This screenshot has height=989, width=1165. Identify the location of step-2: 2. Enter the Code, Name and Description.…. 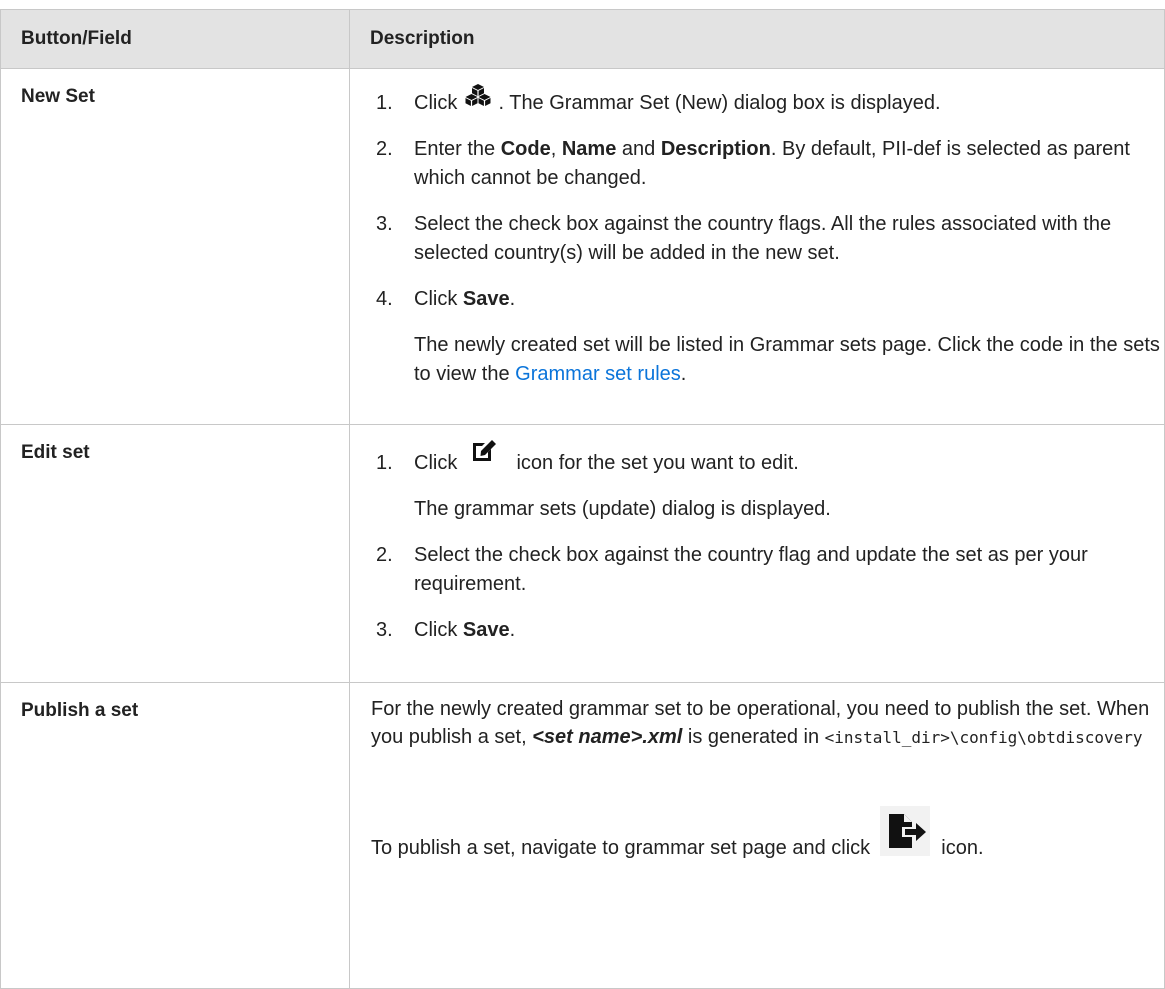
(753, 163).